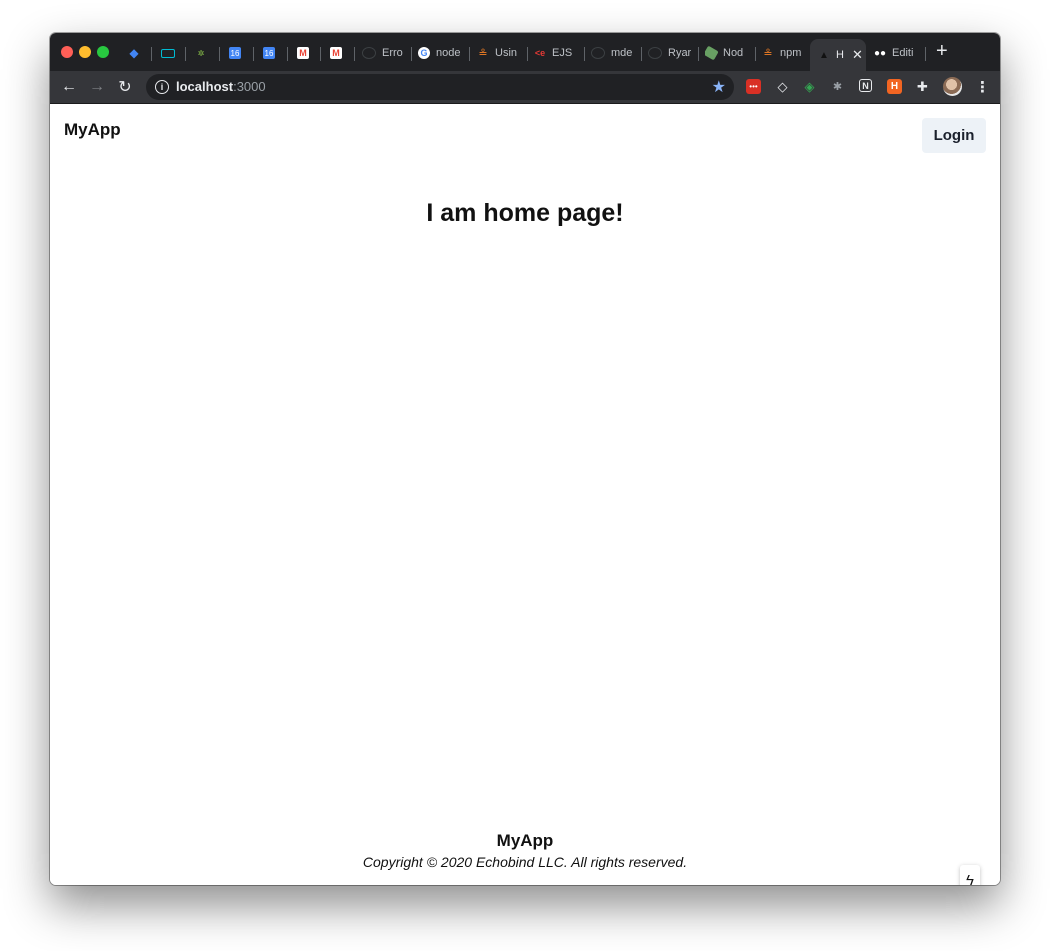 Image resolution: width=1050 pixels, height=951 pixels. What do you see at coordinates (134, 53) in the screenshot?
I see `gem-icon: ◆` at bounding box center [134, 53].